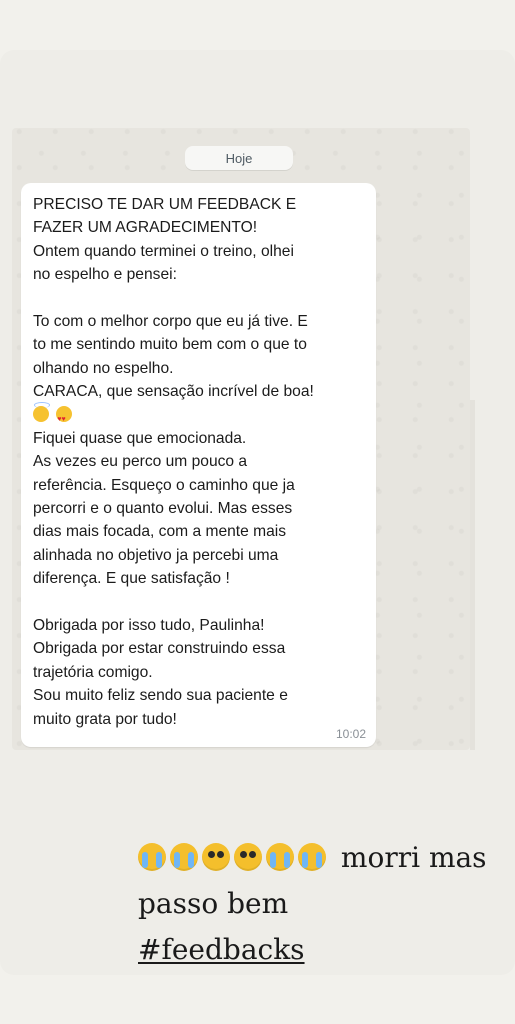  I want to click on message-line: PRECISO TE DAR UM FEEDBACK E, so click(165, 204).